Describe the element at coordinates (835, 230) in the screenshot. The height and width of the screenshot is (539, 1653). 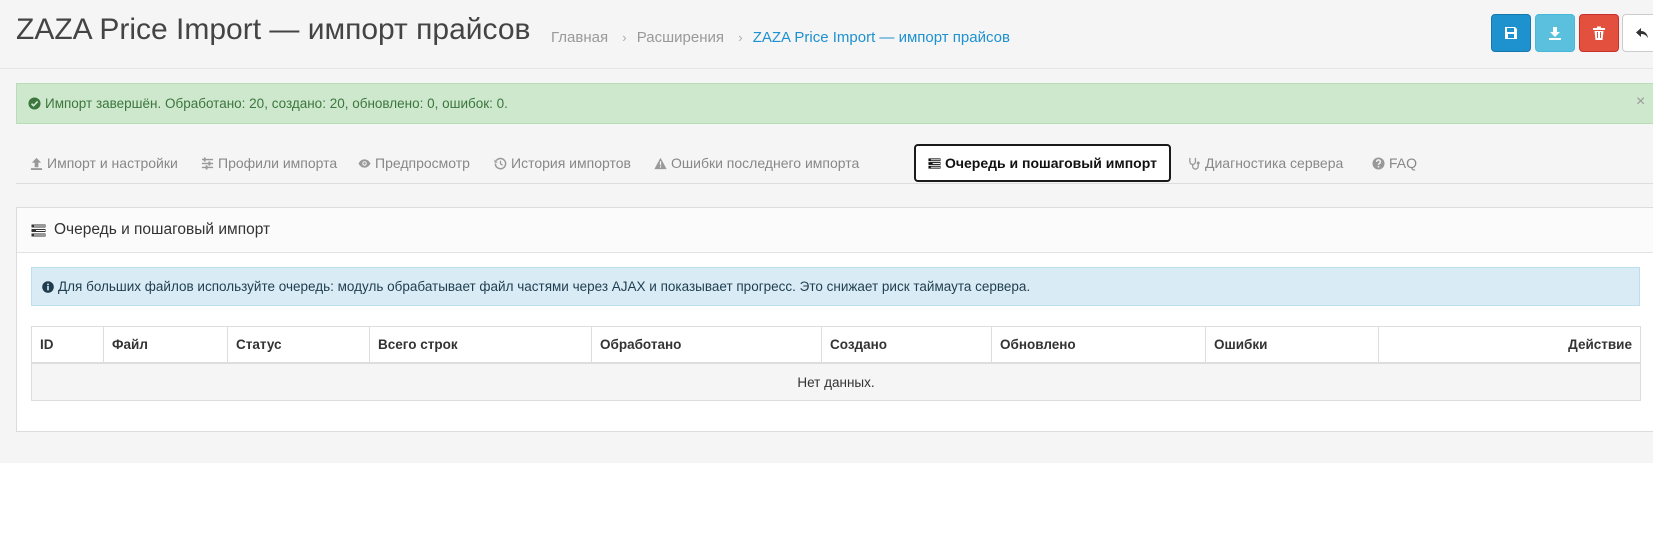
I see `panel-heading: Очередь и пошаговый импорт` at that location.